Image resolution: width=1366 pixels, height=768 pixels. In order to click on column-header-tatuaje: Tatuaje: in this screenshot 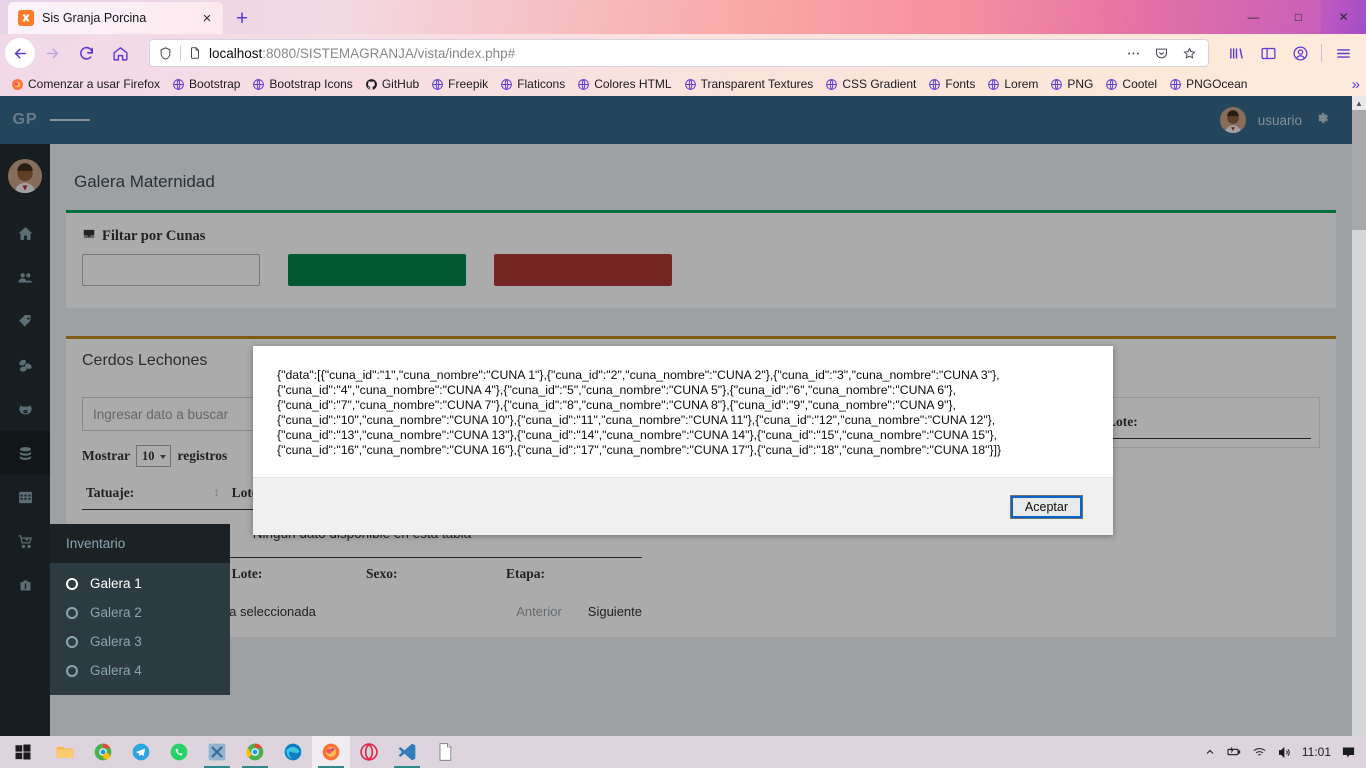, I will do `click(155, 493)`.